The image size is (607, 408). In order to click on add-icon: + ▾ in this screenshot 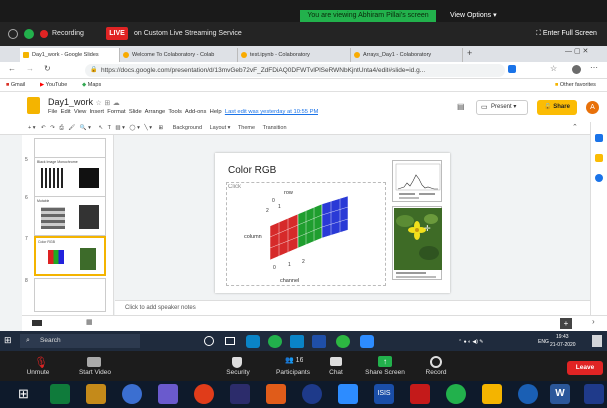, I will do `click(32, 128)`.